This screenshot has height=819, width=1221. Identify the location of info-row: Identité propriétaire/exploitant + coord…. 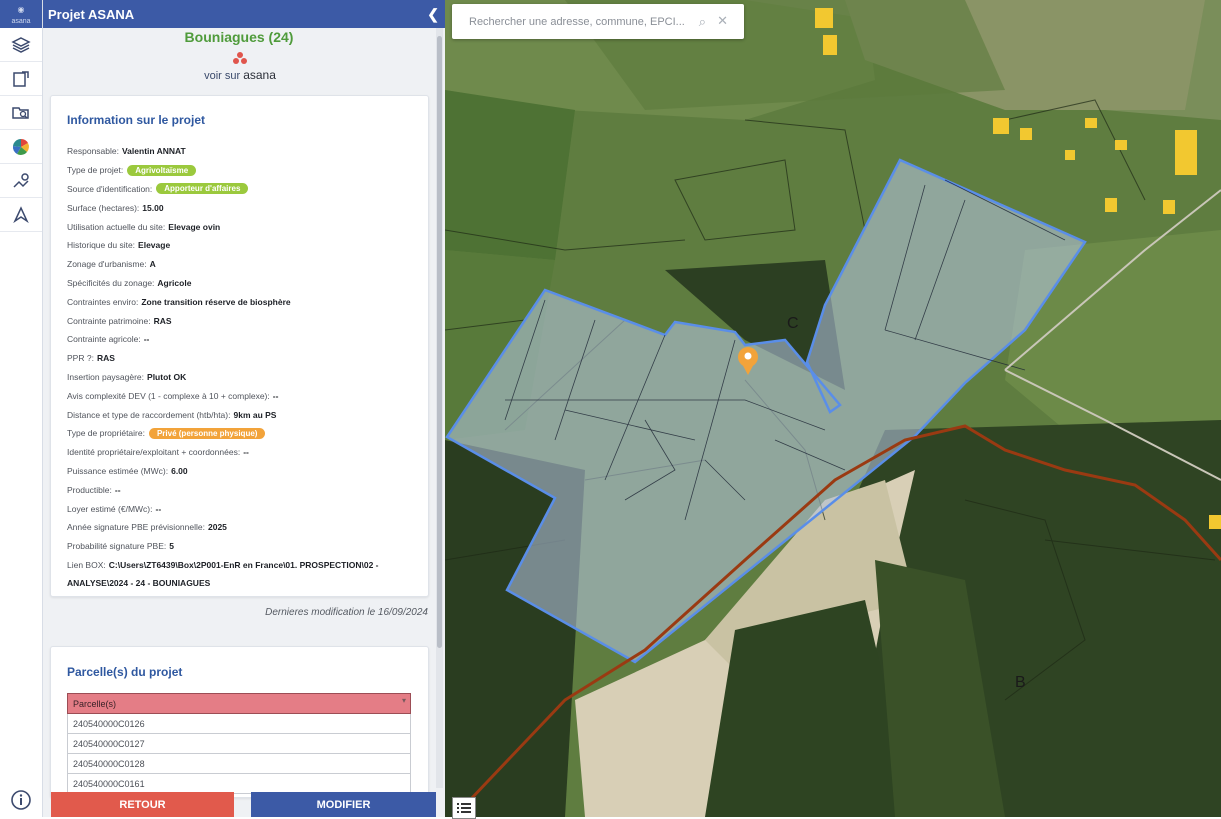
(242, 452).